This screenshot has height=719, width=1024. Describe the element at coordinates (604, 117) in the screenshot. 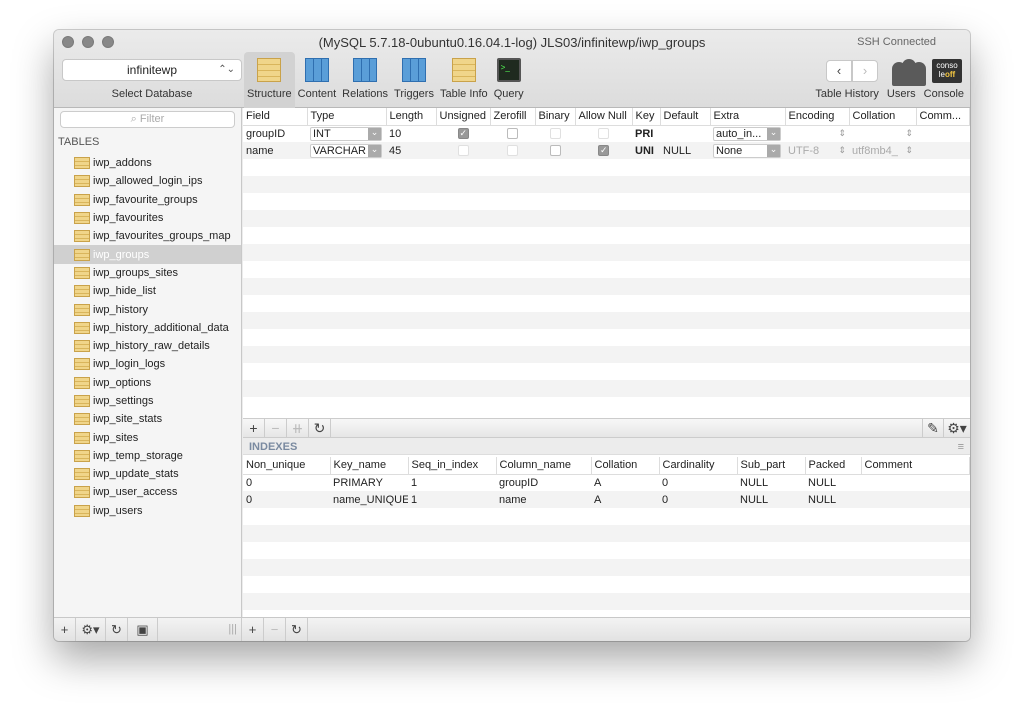

I see `column-header: Allow Null` at that location.